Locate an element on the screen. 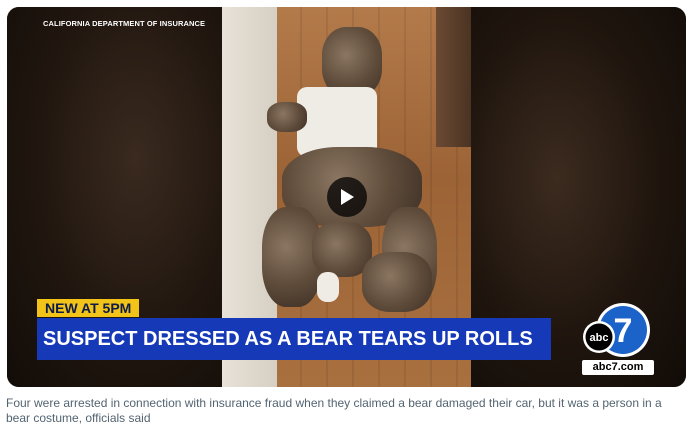  play-icon is located at coordinates (347, 197).